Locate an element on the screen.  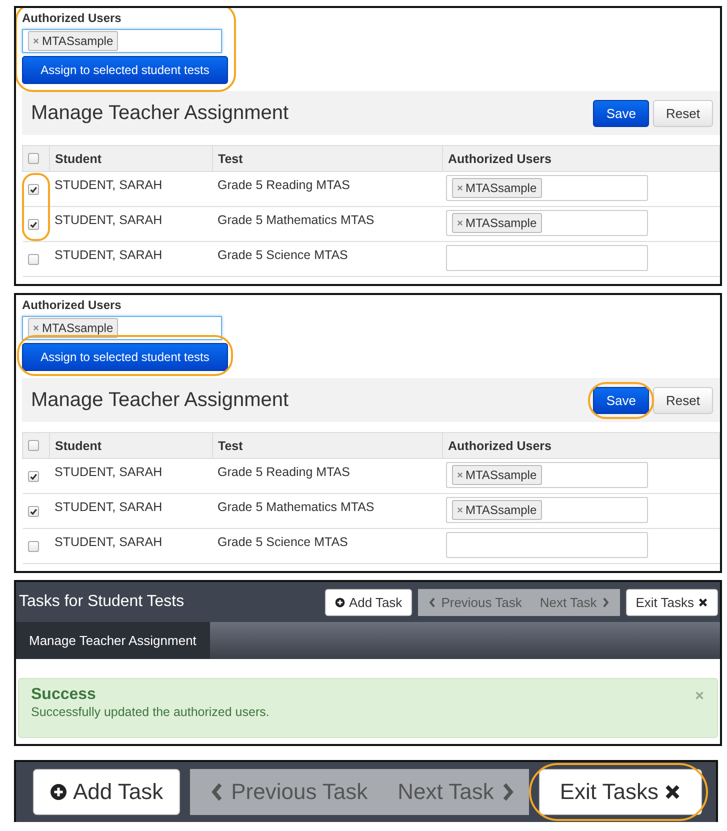
alert-title: Success is located at coordinates (64, 695).